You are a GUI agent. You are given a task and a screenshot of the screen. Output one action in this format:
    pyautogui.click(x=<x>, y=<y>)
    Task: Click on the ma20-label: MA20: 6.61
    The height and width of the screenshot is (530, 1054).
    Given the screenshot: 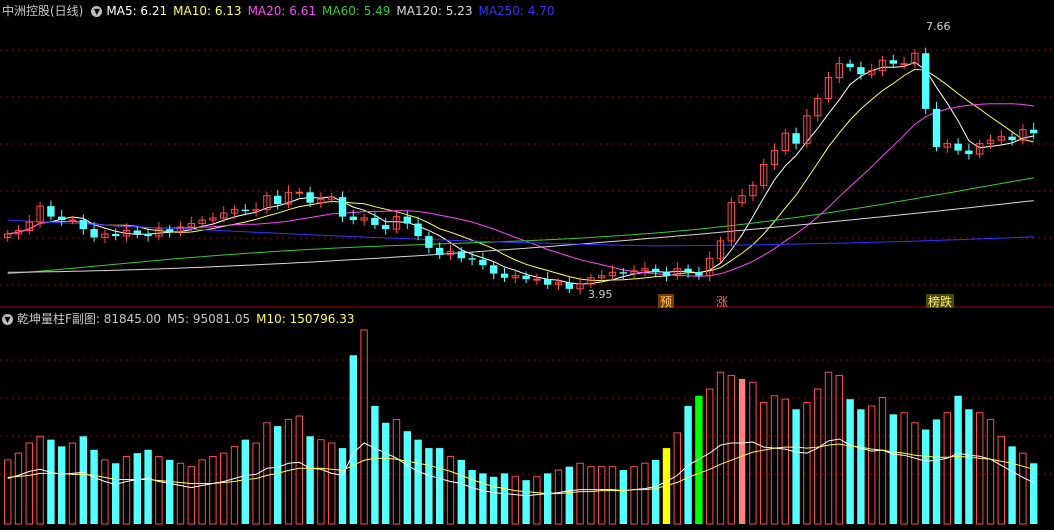 What is the action you would take?
    pyautogui.click(x=281, y=11)
    